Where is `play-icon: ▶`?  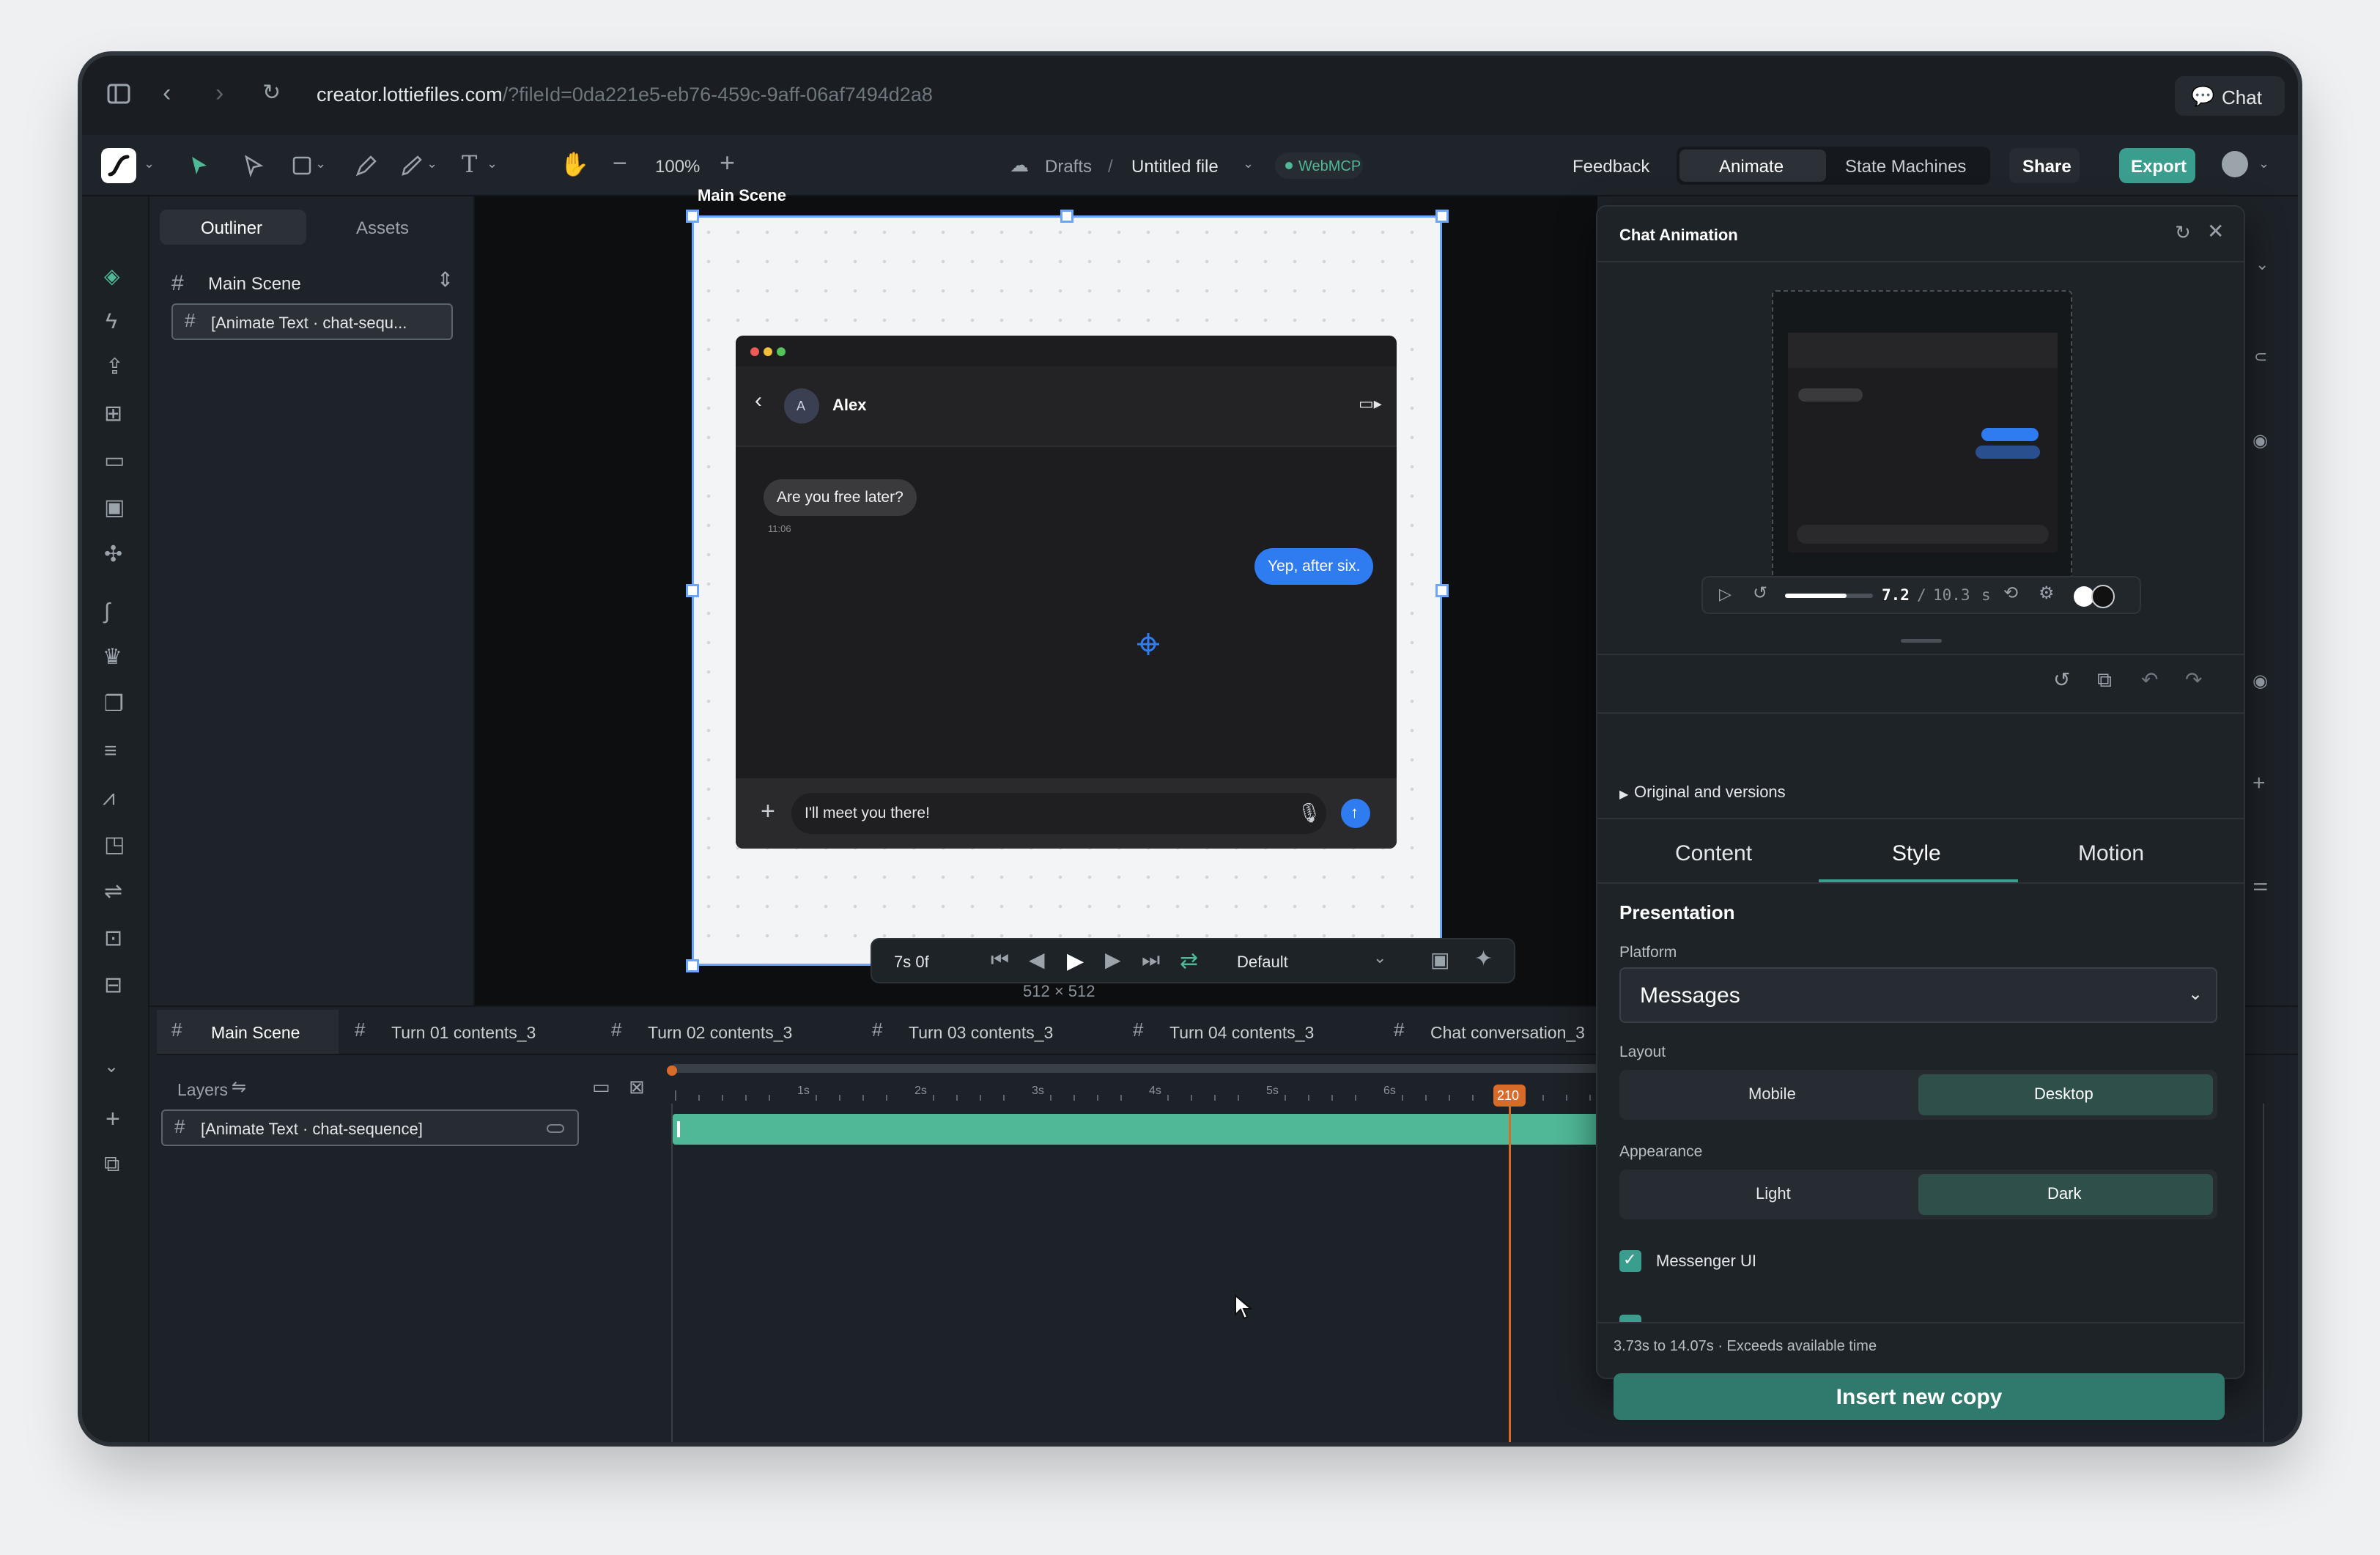 play-icon: ▶ is located at coordinates (1075, 961).